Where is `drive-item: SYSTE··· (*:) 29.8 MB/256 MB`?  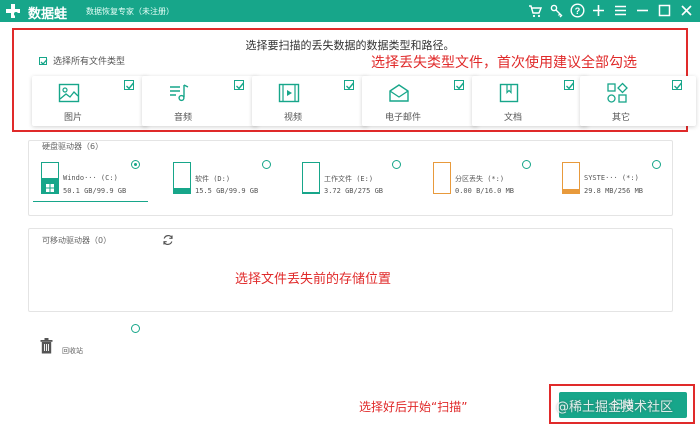 drive-item: SYSTE··· (*:) 29.8 MB/256 MB is located at coordinates (619, 182).